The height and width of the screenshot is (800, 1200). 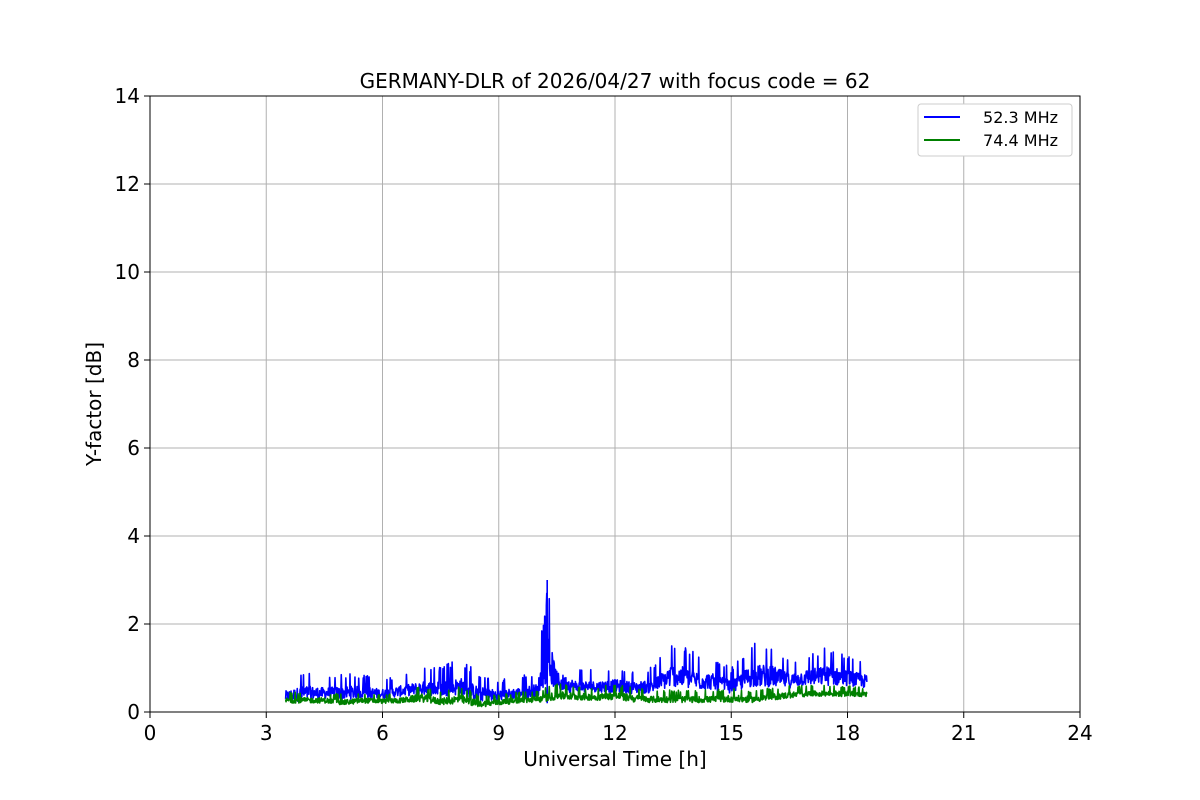 What do you see at coordinates (1020, 117) in the screenshot?
I see `legend-label: 52.3 MHz` at bounding box center [1020, 117].